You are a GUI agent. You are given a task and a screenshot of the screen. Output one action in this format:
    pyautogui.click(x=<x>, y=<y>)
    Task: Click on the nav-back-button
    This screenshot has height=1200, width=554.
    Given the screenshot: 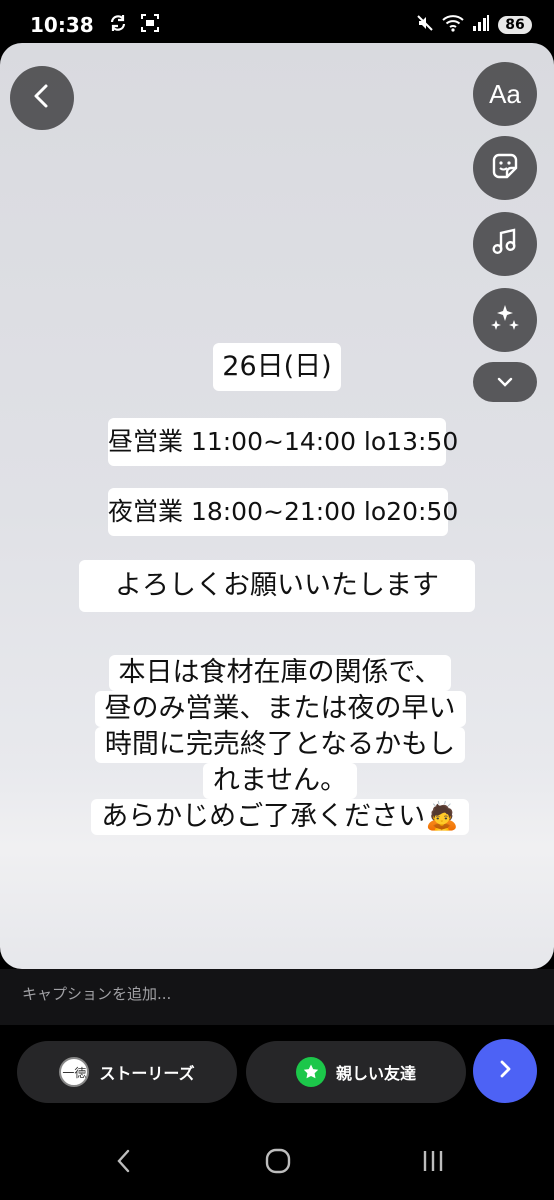 What is the action you would take?
    pyautogui.click(x=124, y=1163)
    